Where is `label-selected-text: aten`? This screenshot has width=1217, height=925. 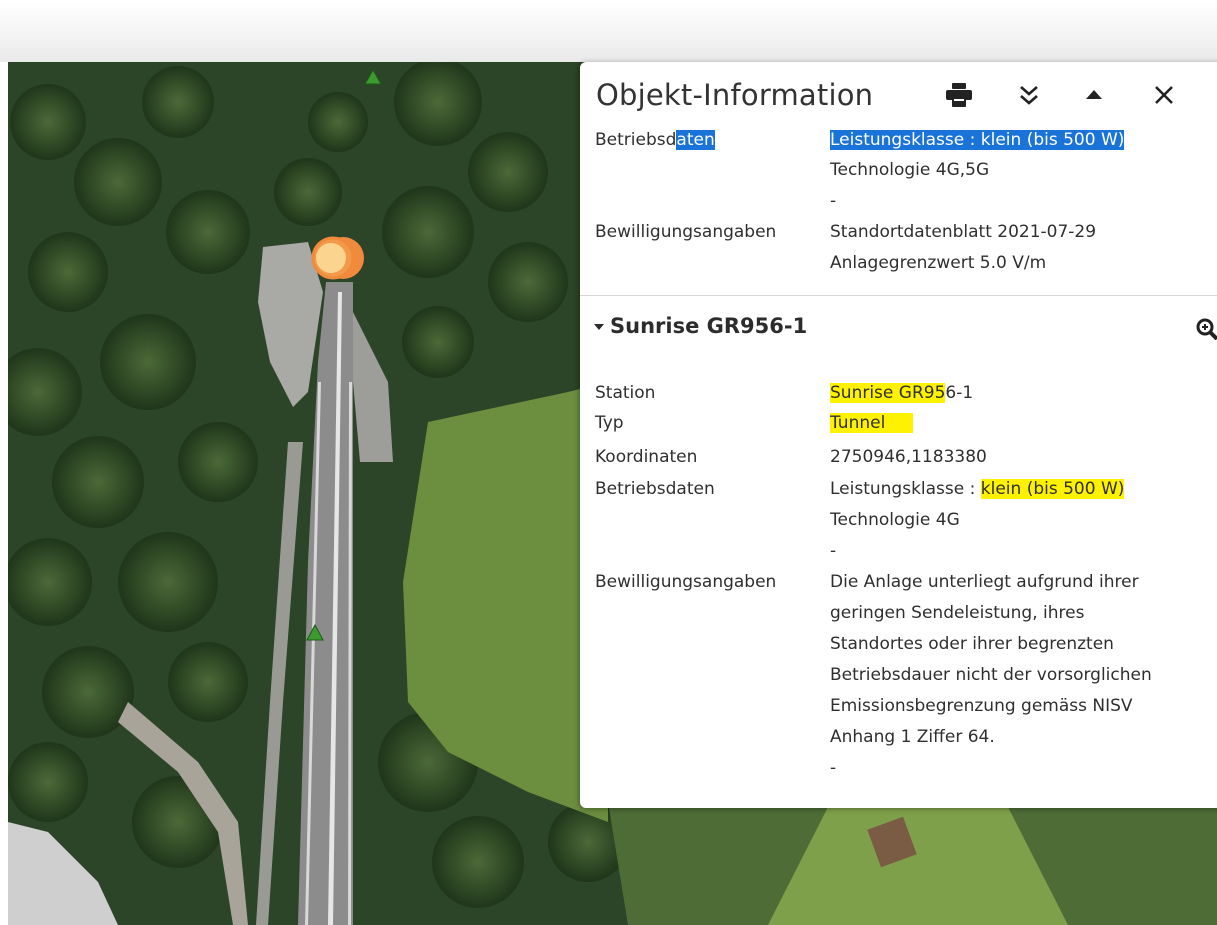
label-selected-text: aten is located at coordinates (695, 140).